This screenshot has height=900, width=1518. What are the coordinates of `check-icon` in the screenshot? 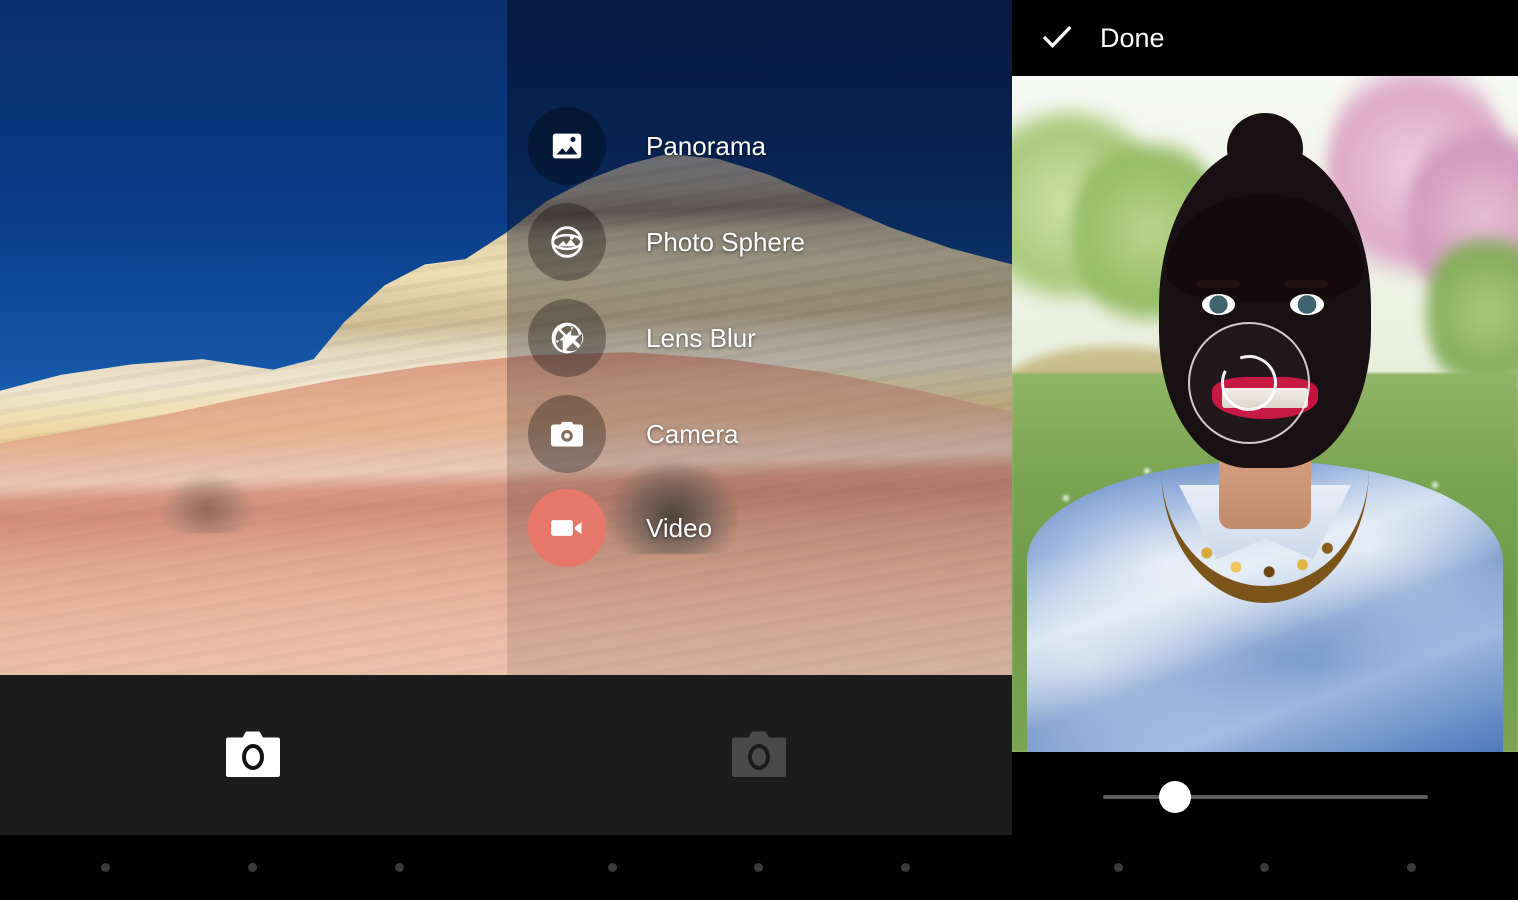 It's located at (1057, 38).